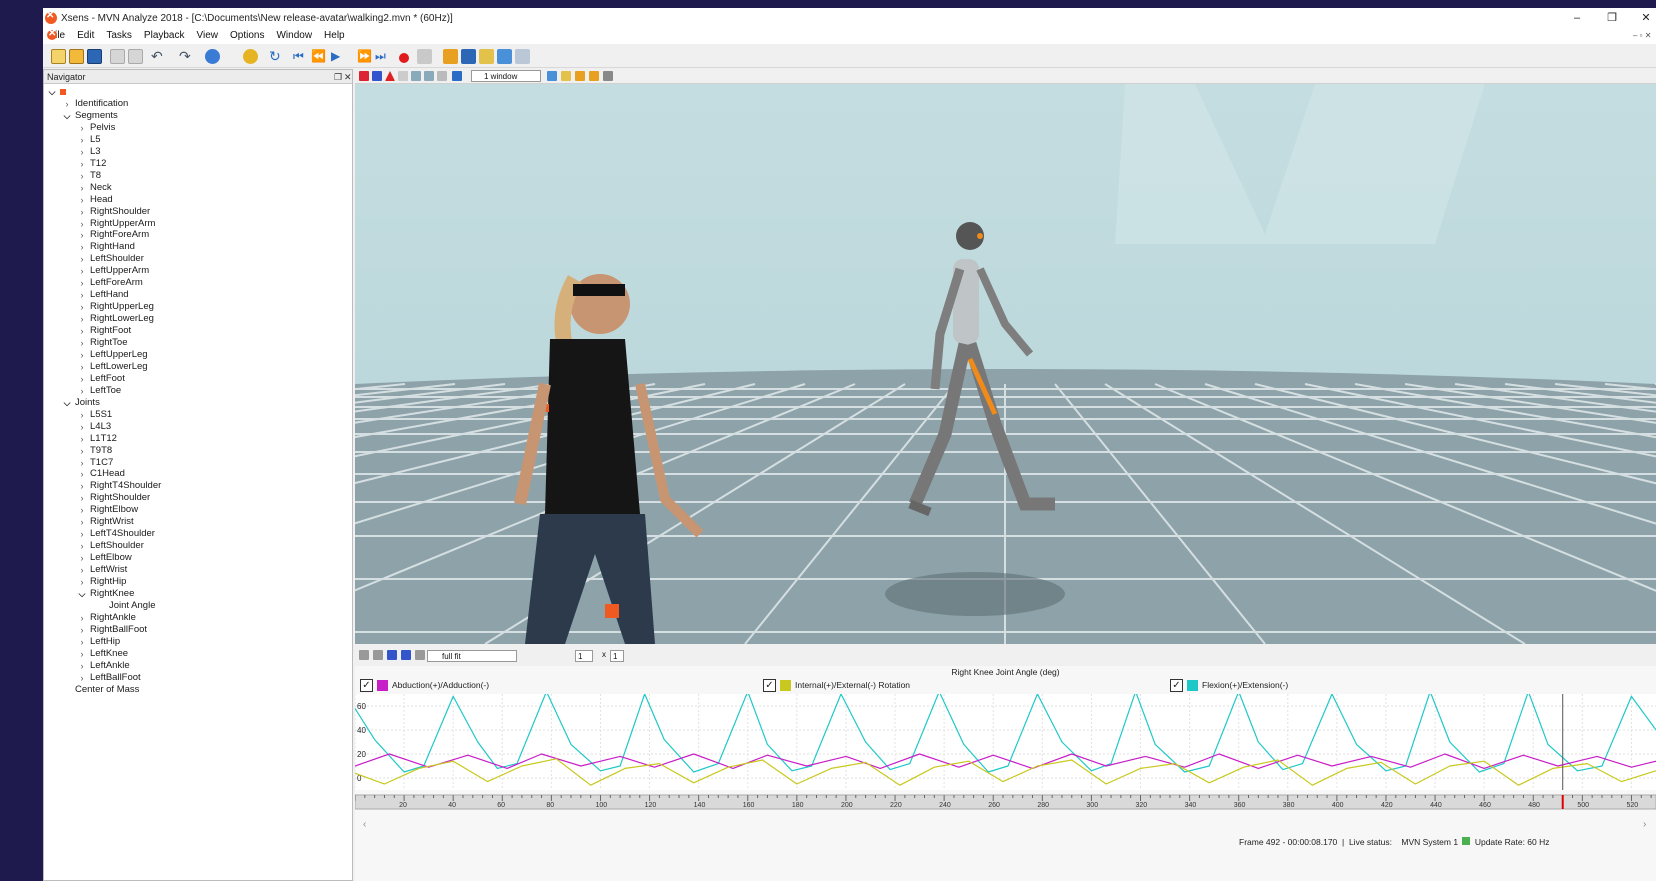 The image size is (1656, 881). What do you see at coordinates (100, 690) in the screenshot?
I see `tree-item: Center of Mass` at bounding box center [100, 690].